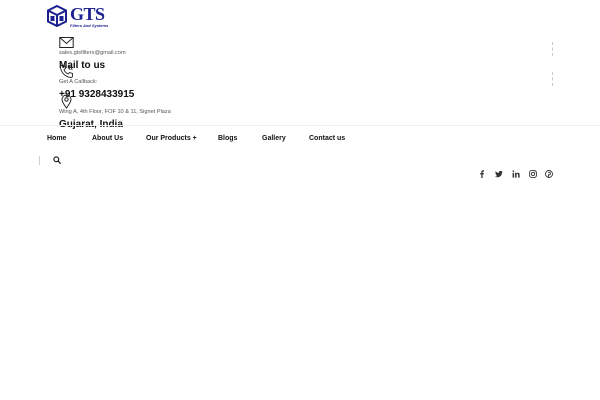  Describe the element at coordinates (78, 82) in the screenshot. I see `contact-phone-prompt: Get A Callback:` at that location.